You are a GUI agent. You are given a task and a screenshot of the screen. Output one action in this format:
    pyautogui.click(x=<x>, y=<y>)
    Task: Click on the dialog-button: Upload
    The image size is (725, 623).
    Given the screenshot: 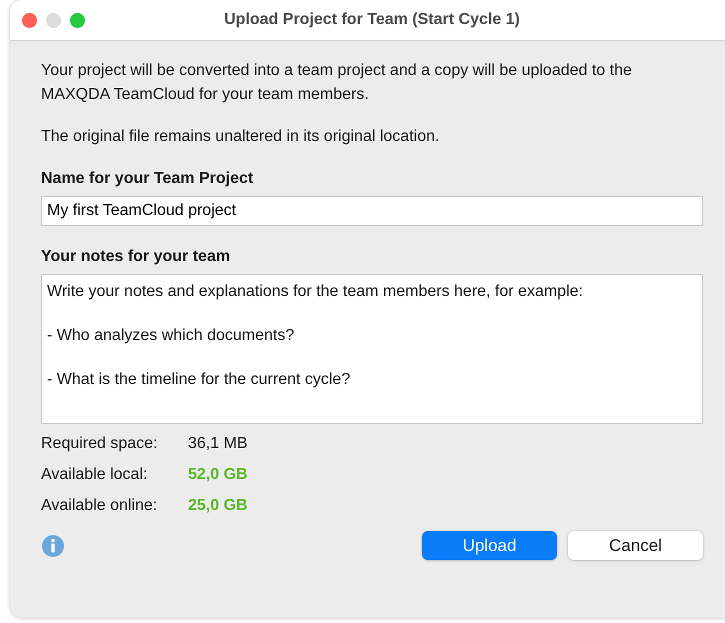 What is the action you would take?
    pyautogui.click(x=489, y=545)
    